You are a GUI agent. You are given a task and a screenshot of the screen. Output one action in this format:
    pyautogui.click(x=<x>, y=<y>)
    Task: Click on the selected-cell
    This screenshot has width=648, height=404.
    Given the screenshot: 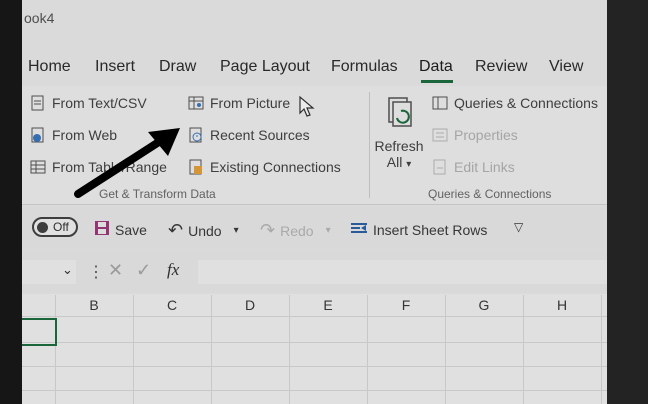 What is the action you would take?
    pyautogui.click(x=39, y=332)
    